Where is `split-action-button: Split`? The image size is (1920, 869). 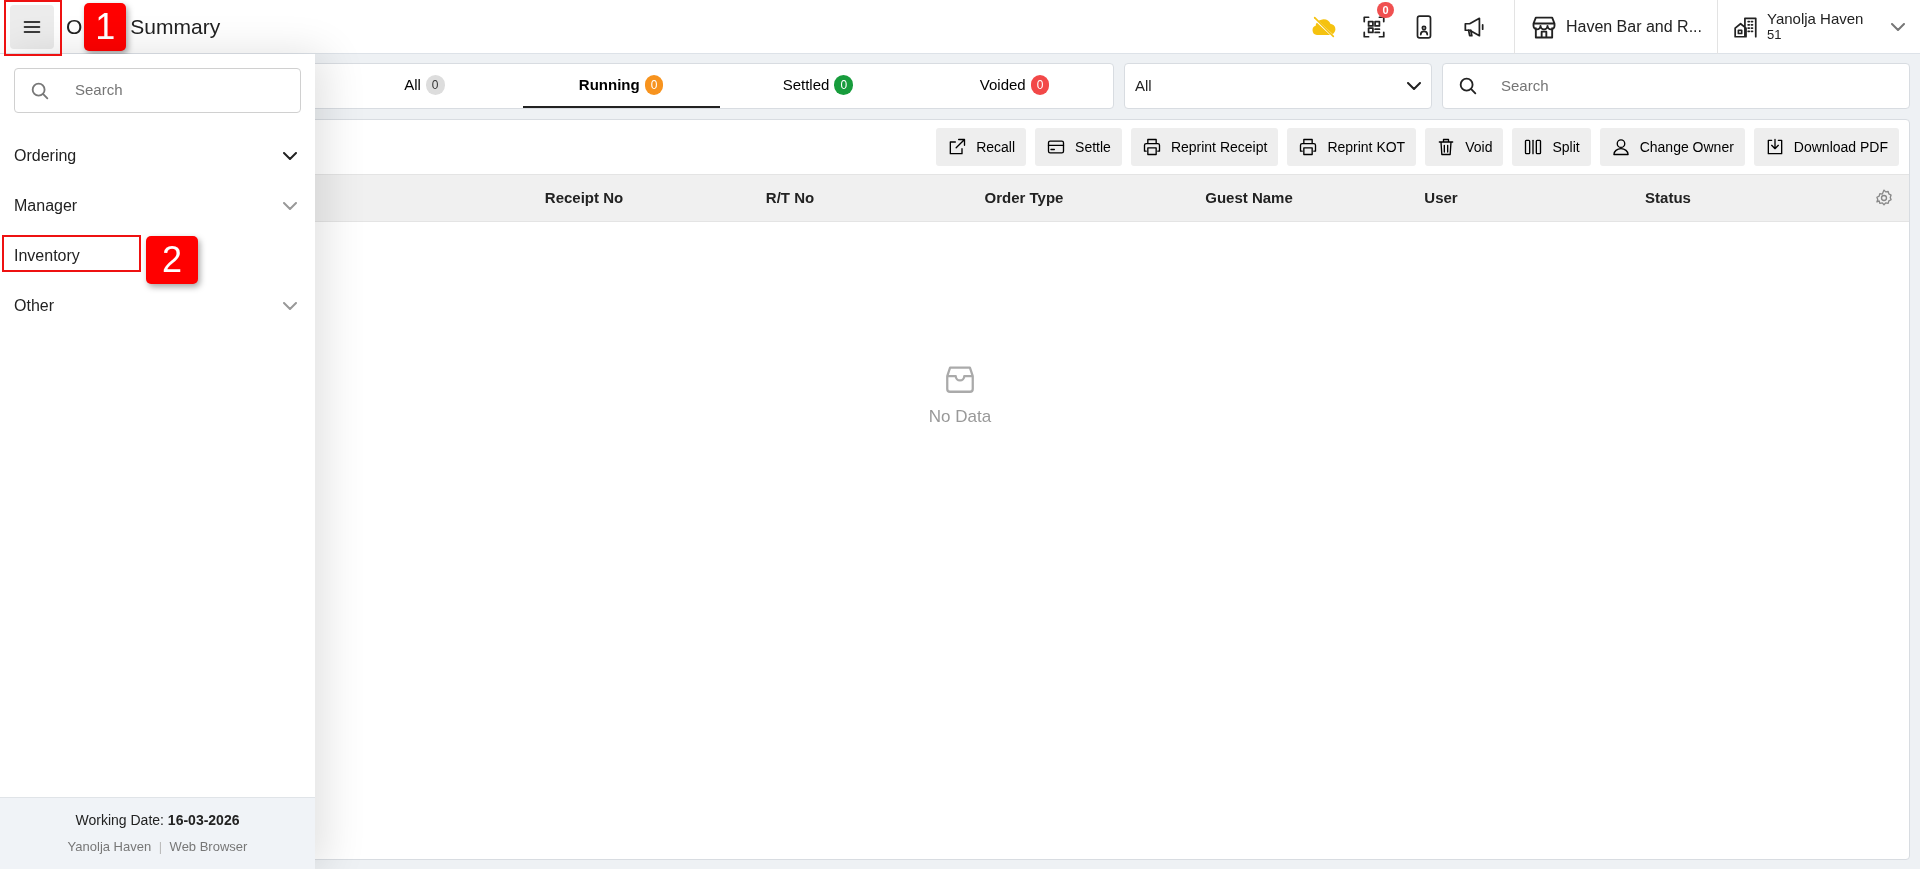 split-action-button: Split is located at coordinates (1551, 147).